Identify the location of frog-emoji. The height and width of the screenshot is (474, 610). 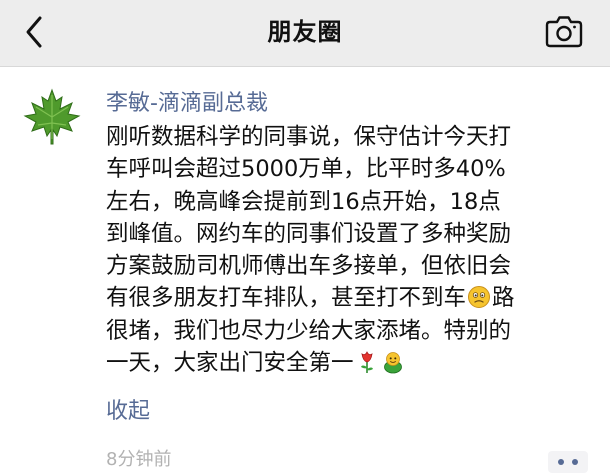
(392, 363).